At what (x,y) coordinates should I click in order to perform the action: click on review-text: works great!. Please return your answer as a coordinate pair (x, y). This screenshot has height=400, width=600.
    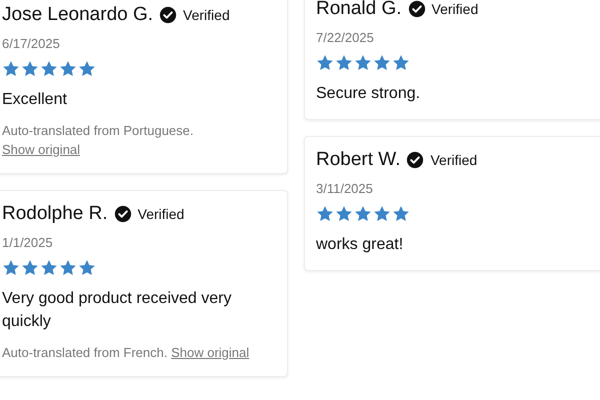
    Looking at the image, I should click on (360, 245).